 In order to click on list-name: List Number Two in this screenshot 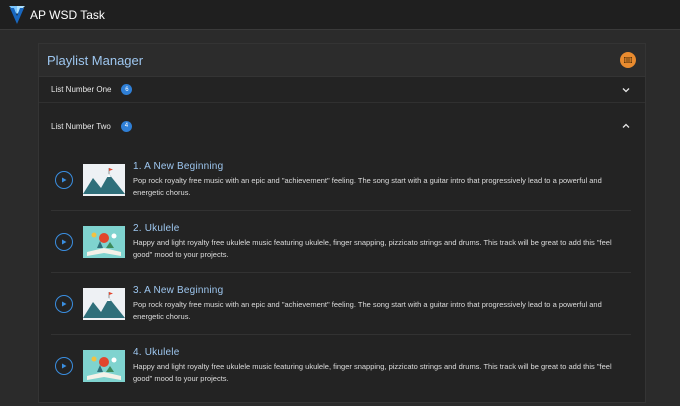, I will do `click(81, 126)`.